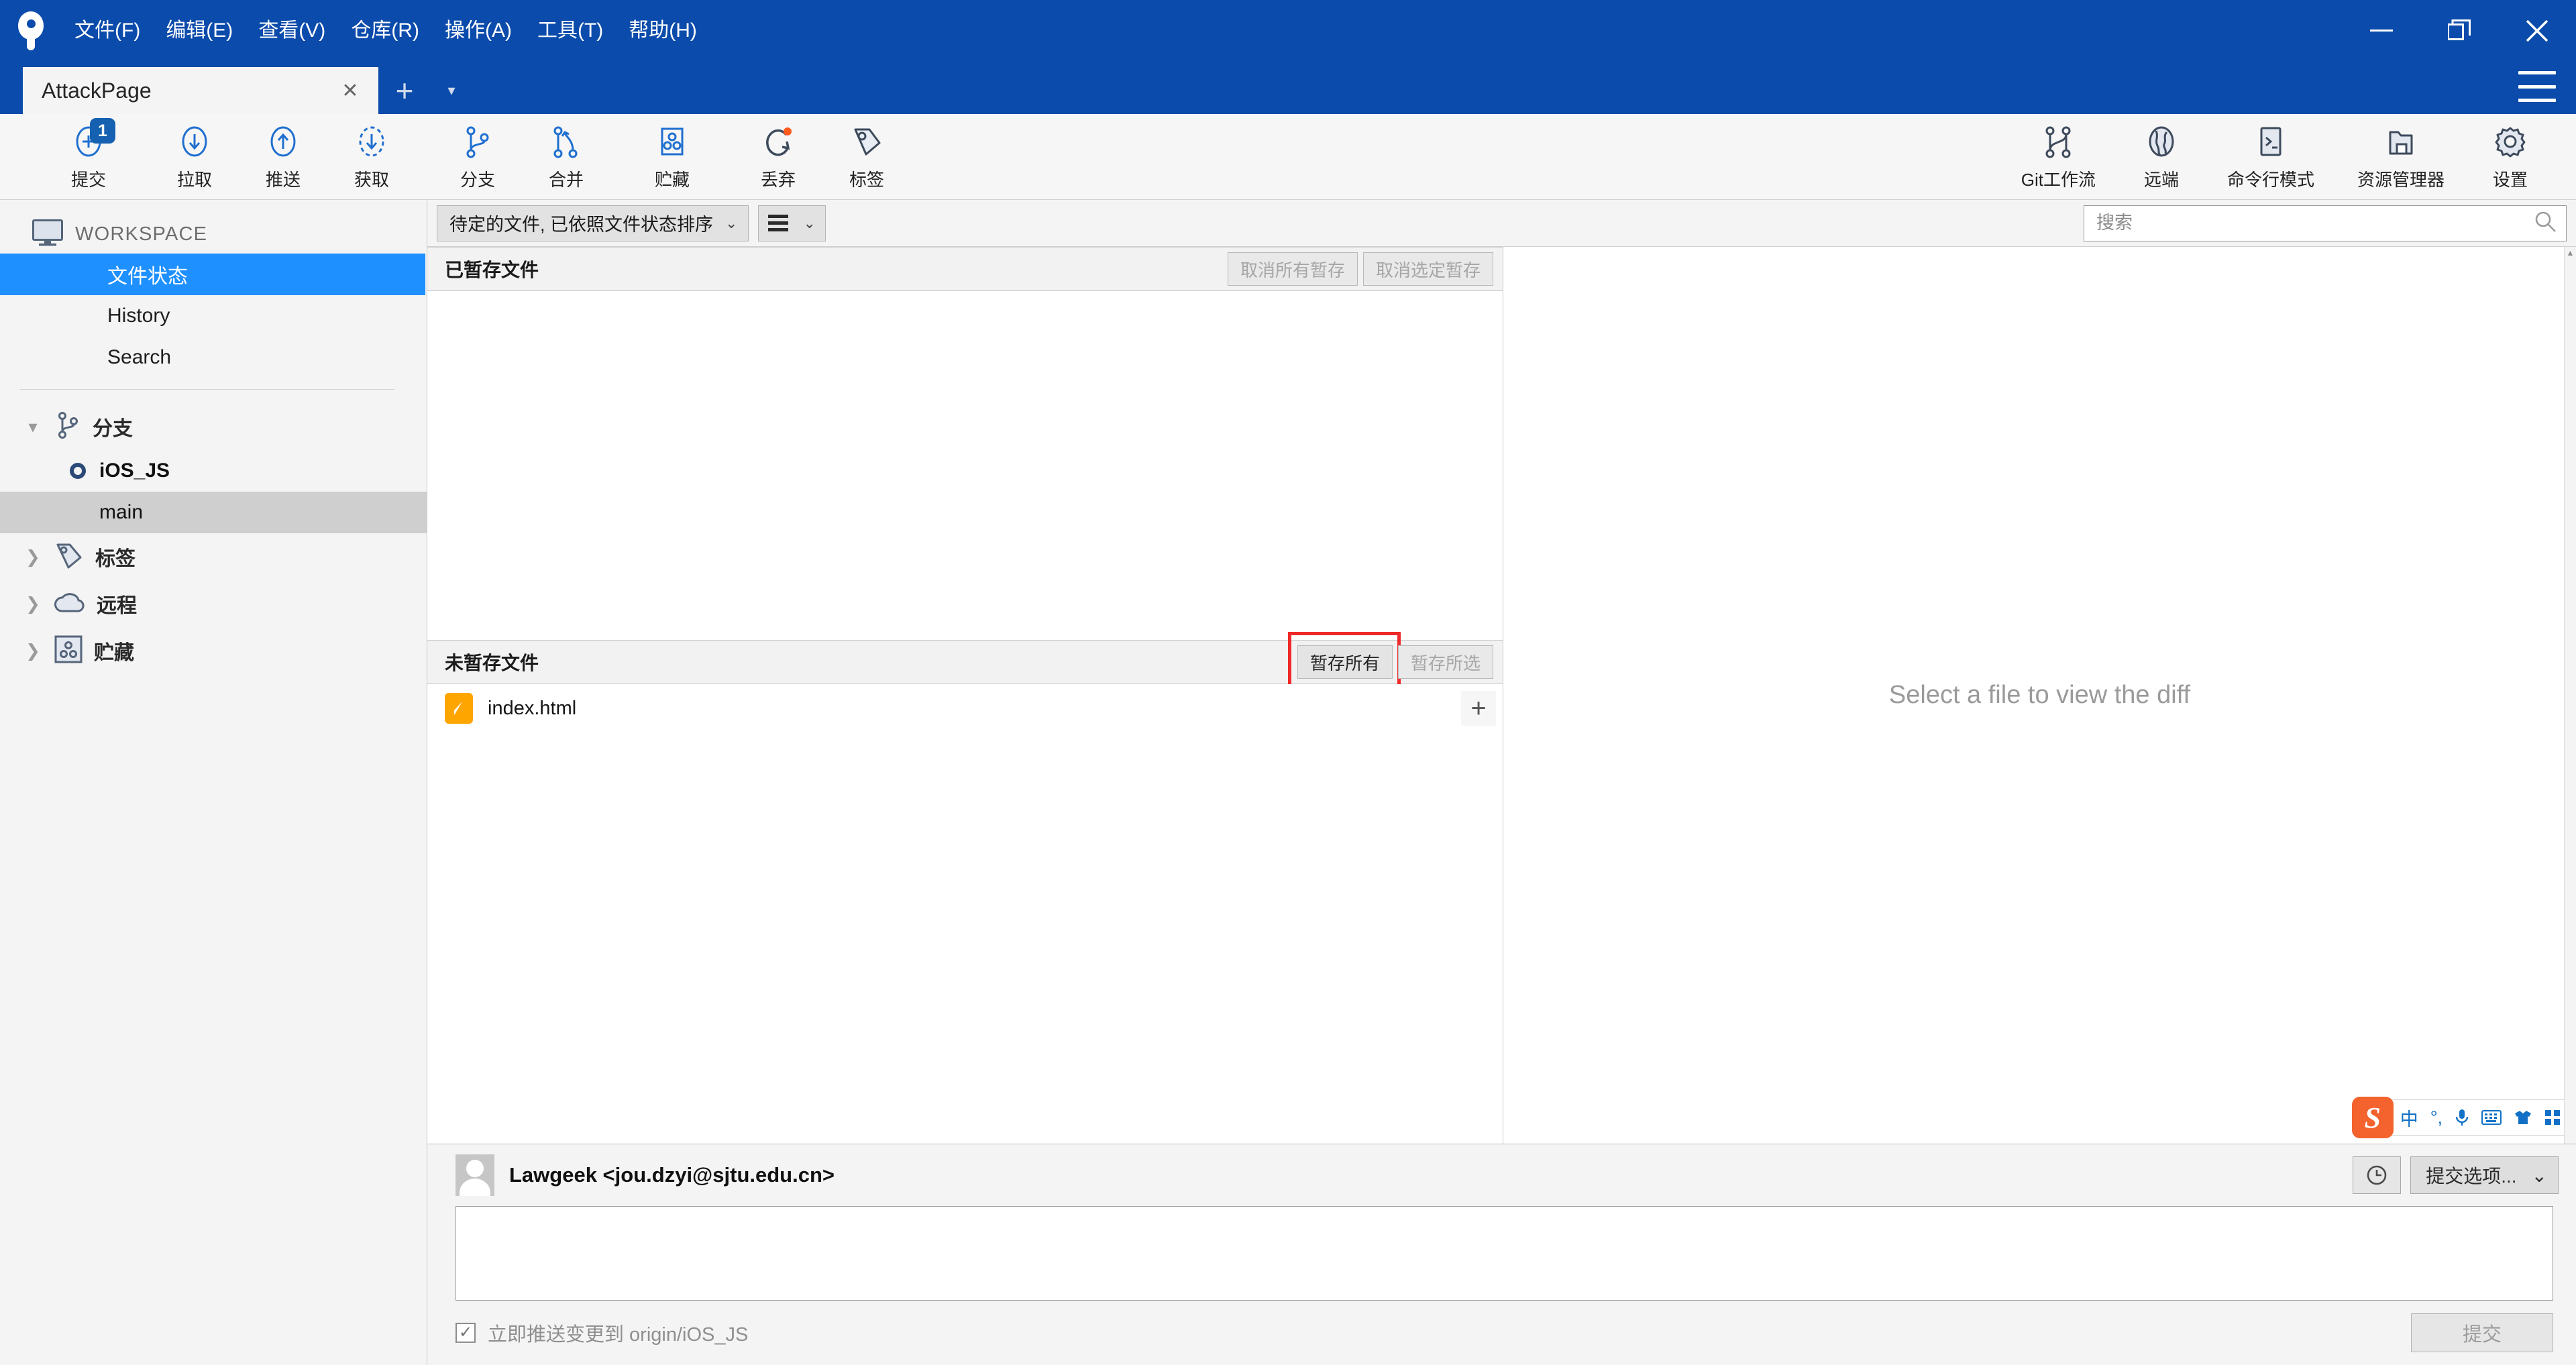 Image resolution: width=2576 pixels, height=1365 pixels. Describe the element at coordinates (1445, 662) in the screenshot. I see `stage-selected-button: 暂存所选` at that location.